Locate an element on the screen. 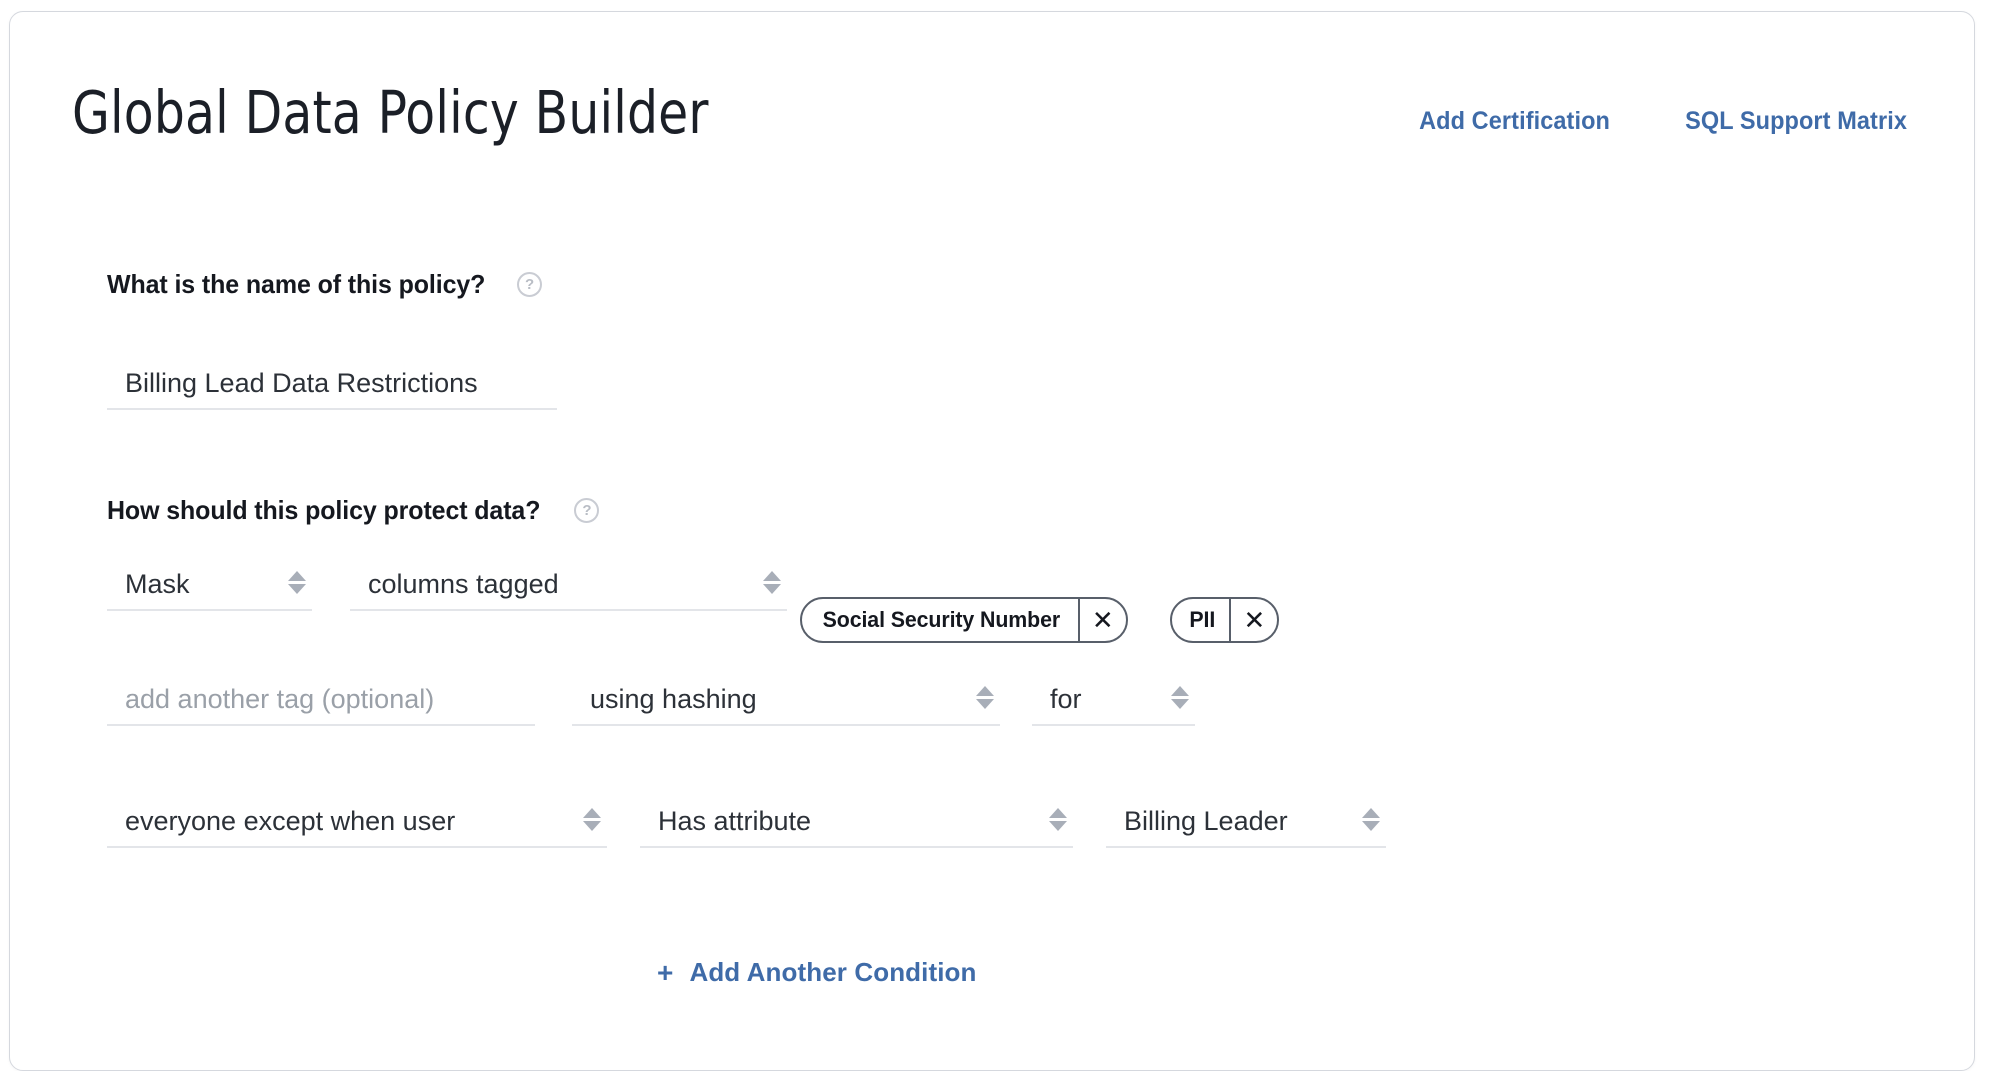 Image resolution: width=1994 pixels, height=1071 pixels. header-links: Add Certification SQL Support Matrix is located at coordinates (1663, 121).